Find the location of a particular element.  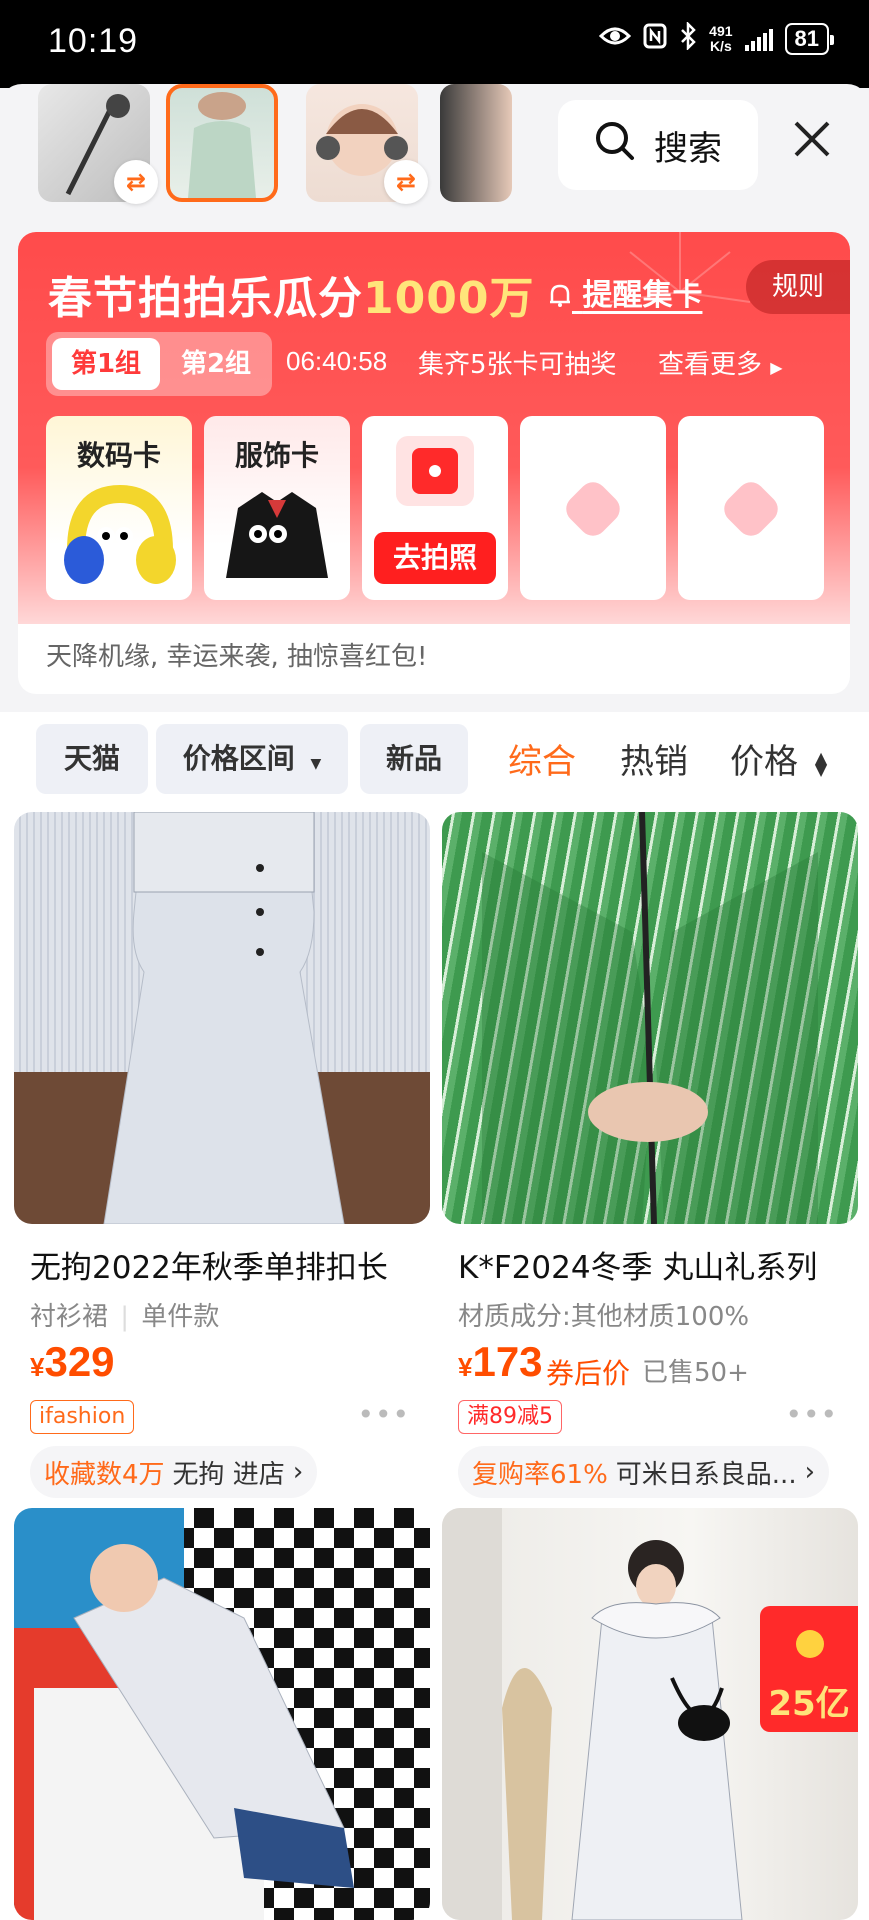

filter-price-range: 价格区间 ▼ is located at coordinates (252, 759).